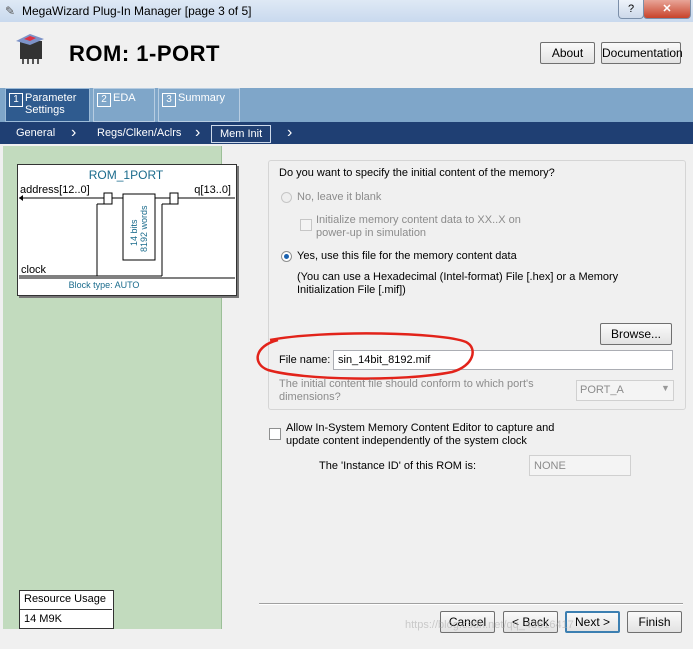 The image size is (693, 649). What do you see at coordinates (567, 53) in the screenshot?
I see `about-button: About` at bounding box center [567, 53].